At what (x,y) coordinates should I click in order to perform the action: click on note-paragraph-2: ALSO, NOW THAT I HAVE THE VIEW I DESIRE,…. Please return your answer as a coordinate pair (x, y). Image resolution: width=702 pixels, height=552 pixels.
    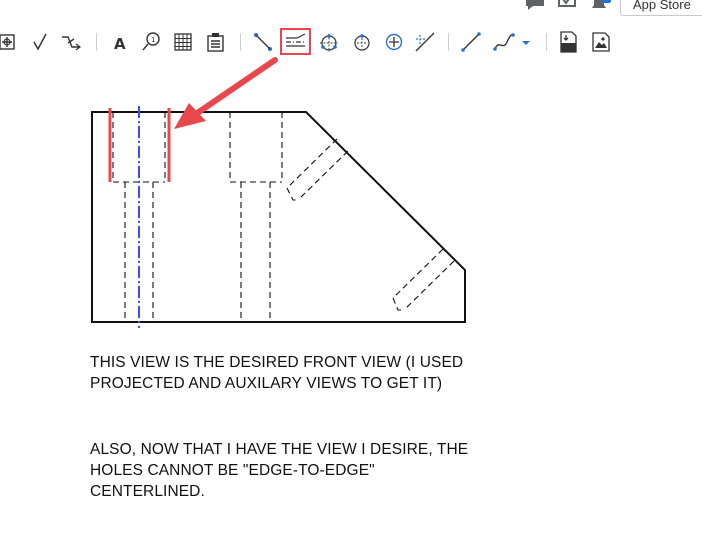
    Looking at the image, I should click on (279, 470).